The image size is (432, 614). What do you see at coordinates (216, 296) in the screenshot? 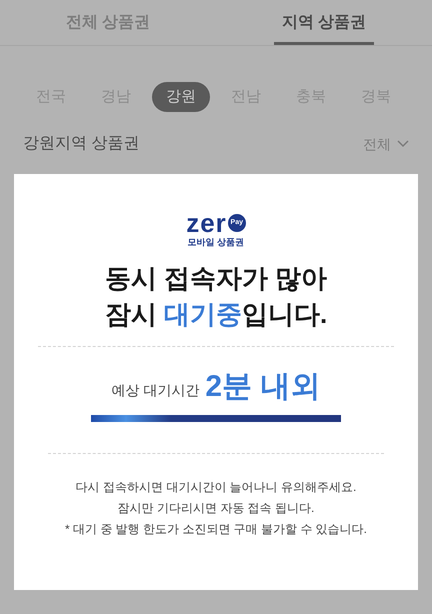
I see `dialog-title: 동시 접속자가 많아 잠시 대기중입니다.` at bounding box center [216, 296].